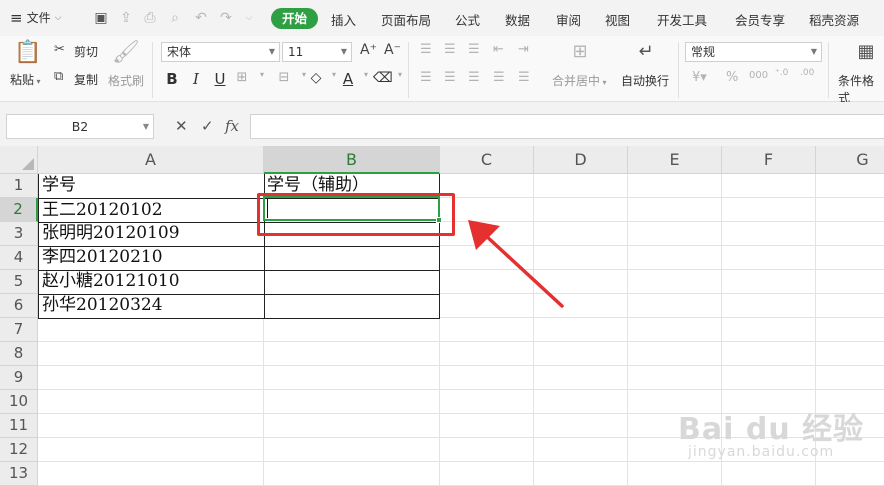 The width and height of the screenshot is (884, 486). Describe the element at coordinates (474, 77) in the screenshot. I see `align-right-icon: ☰` at that location.